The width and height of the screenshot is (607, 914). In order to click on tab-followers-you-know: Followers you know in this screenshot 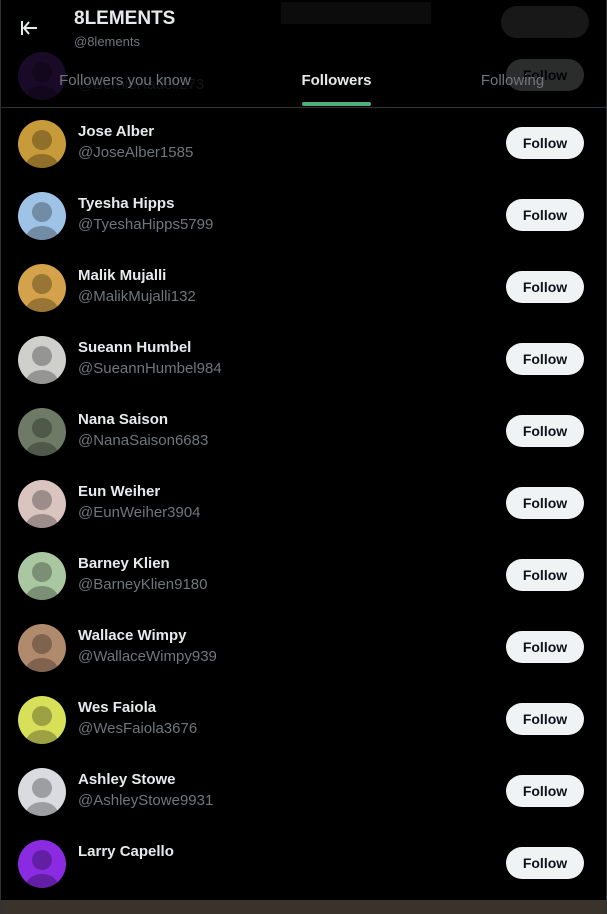, I will do `click(125, 83)`.